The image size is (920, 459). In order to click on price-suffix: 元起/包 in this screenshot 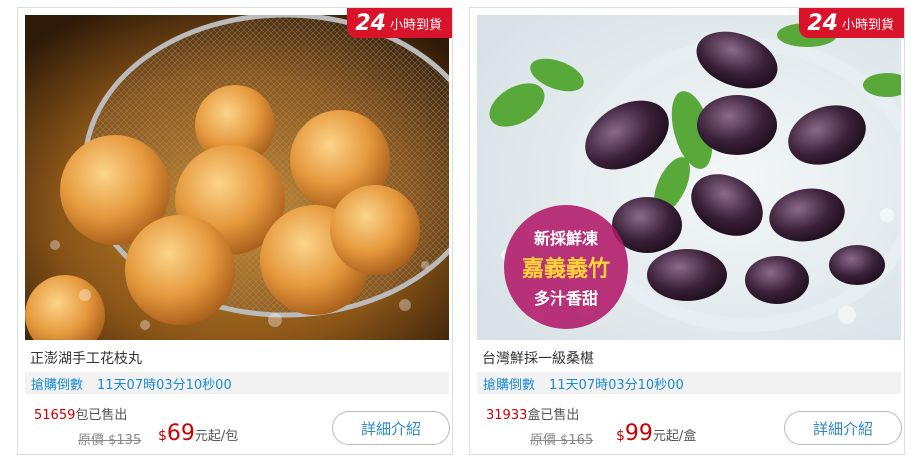, I will do `click(216, 436)`.